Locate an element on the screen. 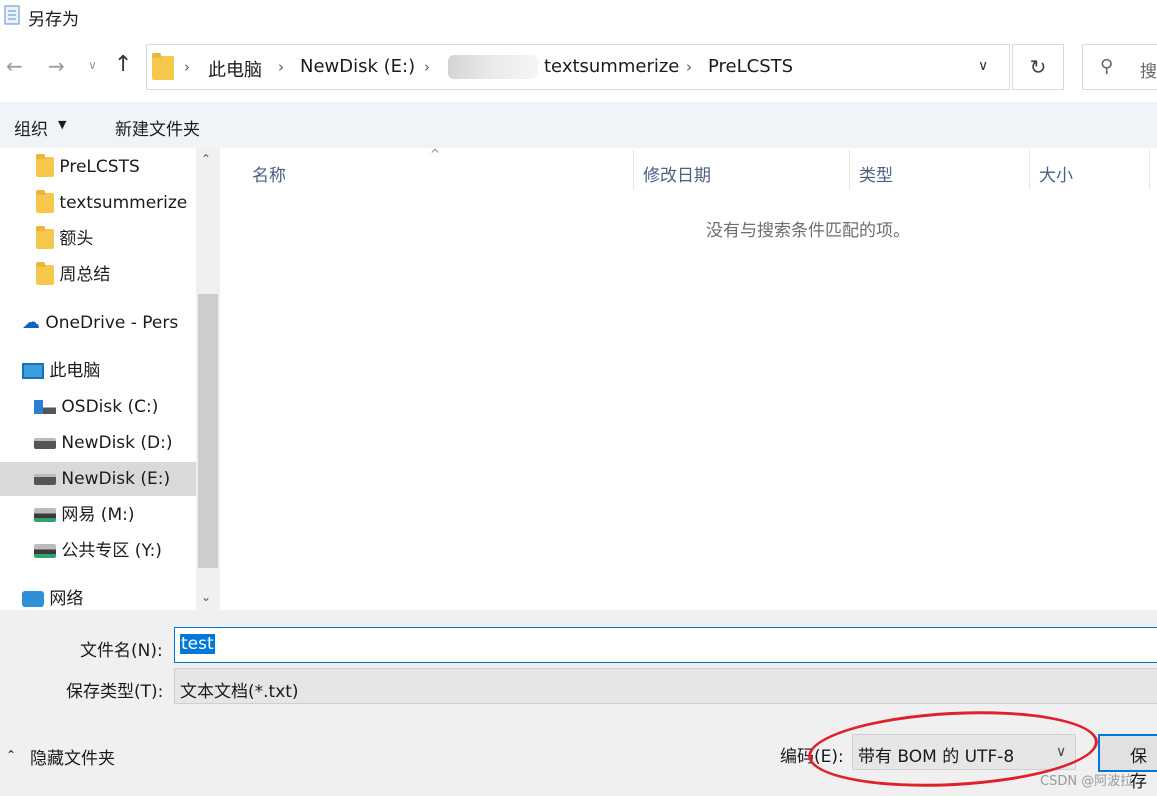  nav-item-etou: 额头 is located at coordinates (116, 239).